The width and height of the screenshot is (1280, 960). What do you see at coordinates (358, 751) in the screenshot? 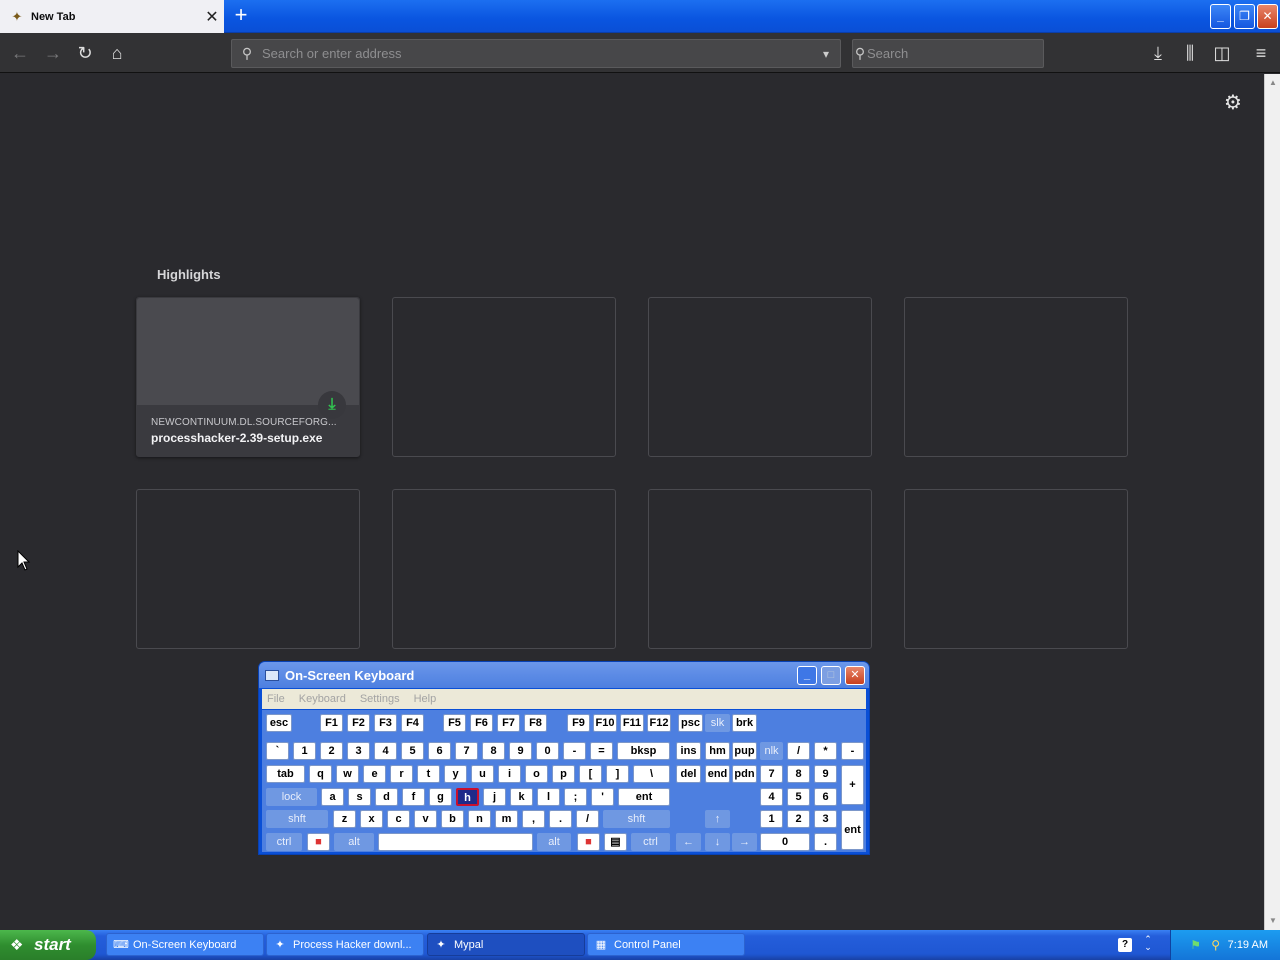
I see `key-3: 3` at bounding box center [358, 751].